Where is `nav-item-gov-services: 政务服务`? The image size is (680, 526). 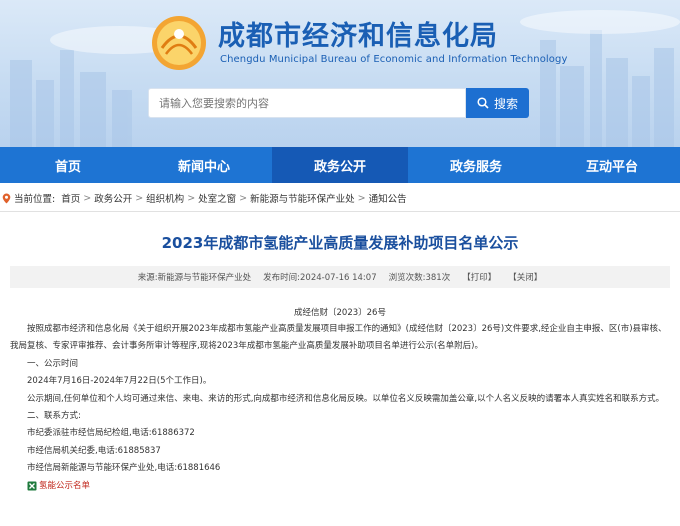 nav-item-gov-services: 政务服务 is located at coordinates (476, 165).